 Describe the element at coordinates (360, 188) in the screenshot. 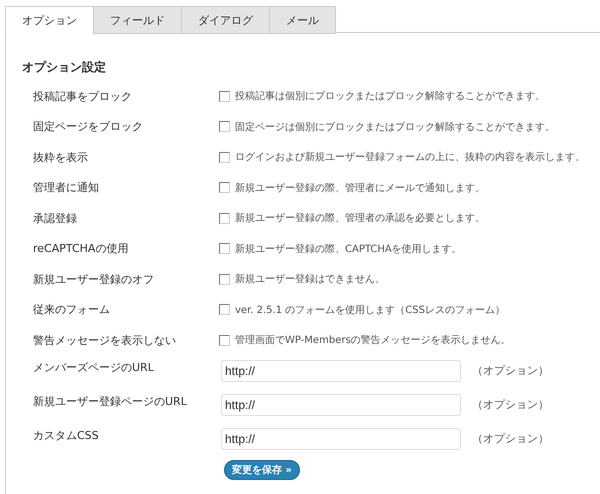

I see `option-description: 新規ユーザー登録の際、管理者にメールで通知します。` at that location.